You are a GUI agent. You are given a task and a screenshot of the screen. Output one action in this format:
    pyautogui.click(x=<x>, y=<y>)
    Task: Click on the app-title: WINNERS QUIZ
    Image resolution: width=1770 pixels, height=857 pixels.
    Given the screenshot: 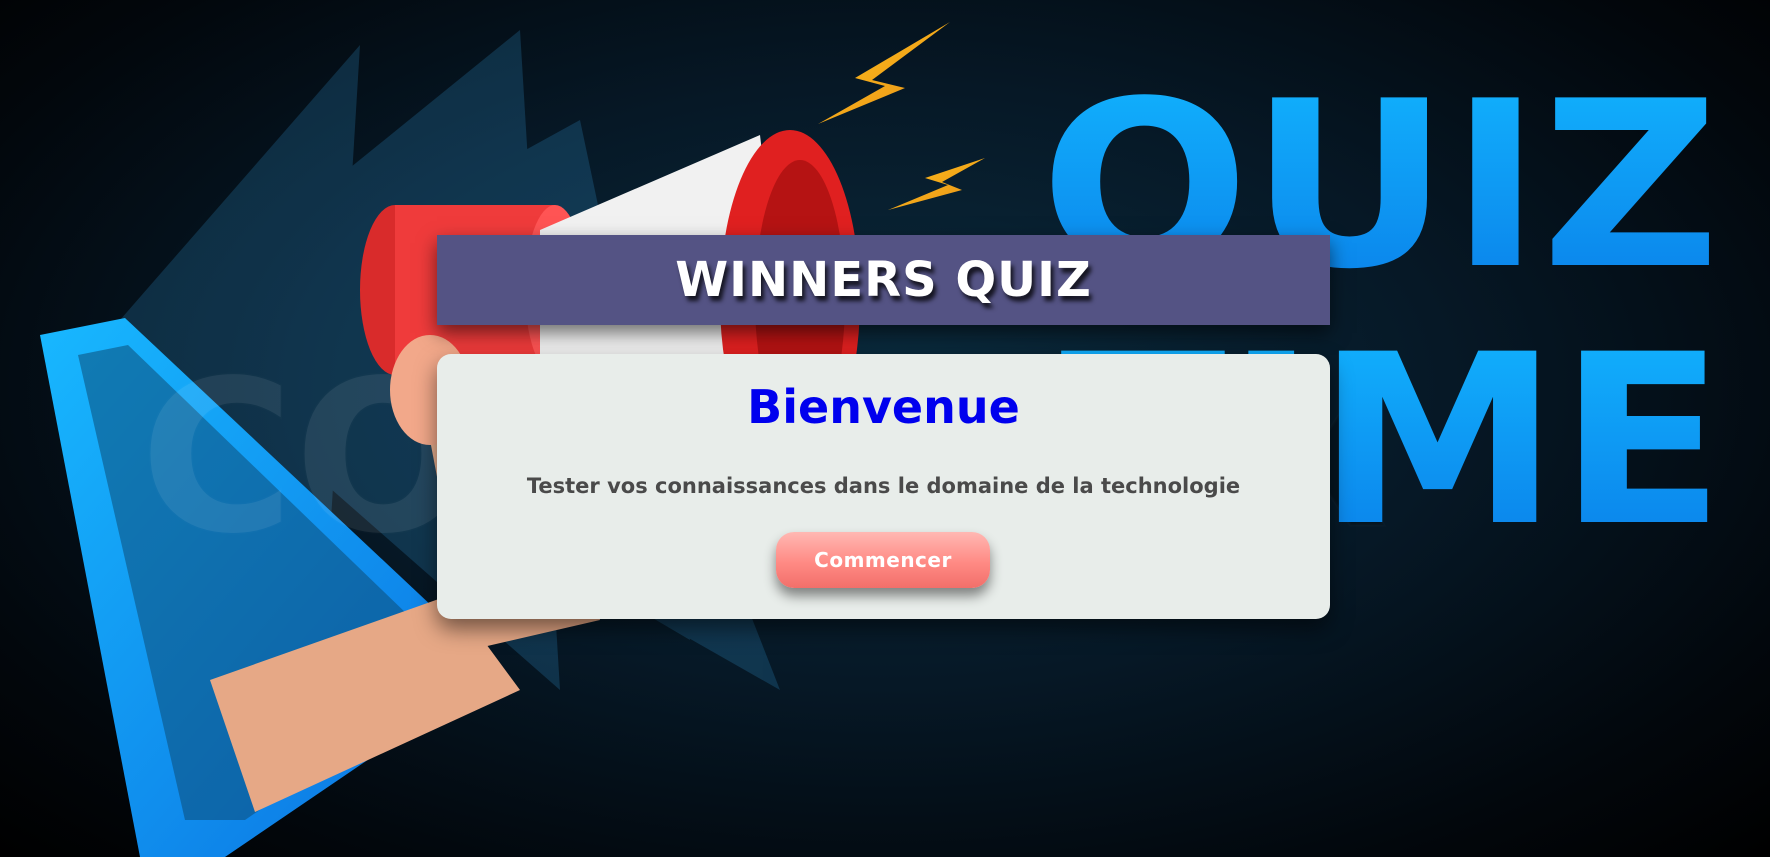 What is the action you would take?
    pyautogui.click(x=883, y=280)
    